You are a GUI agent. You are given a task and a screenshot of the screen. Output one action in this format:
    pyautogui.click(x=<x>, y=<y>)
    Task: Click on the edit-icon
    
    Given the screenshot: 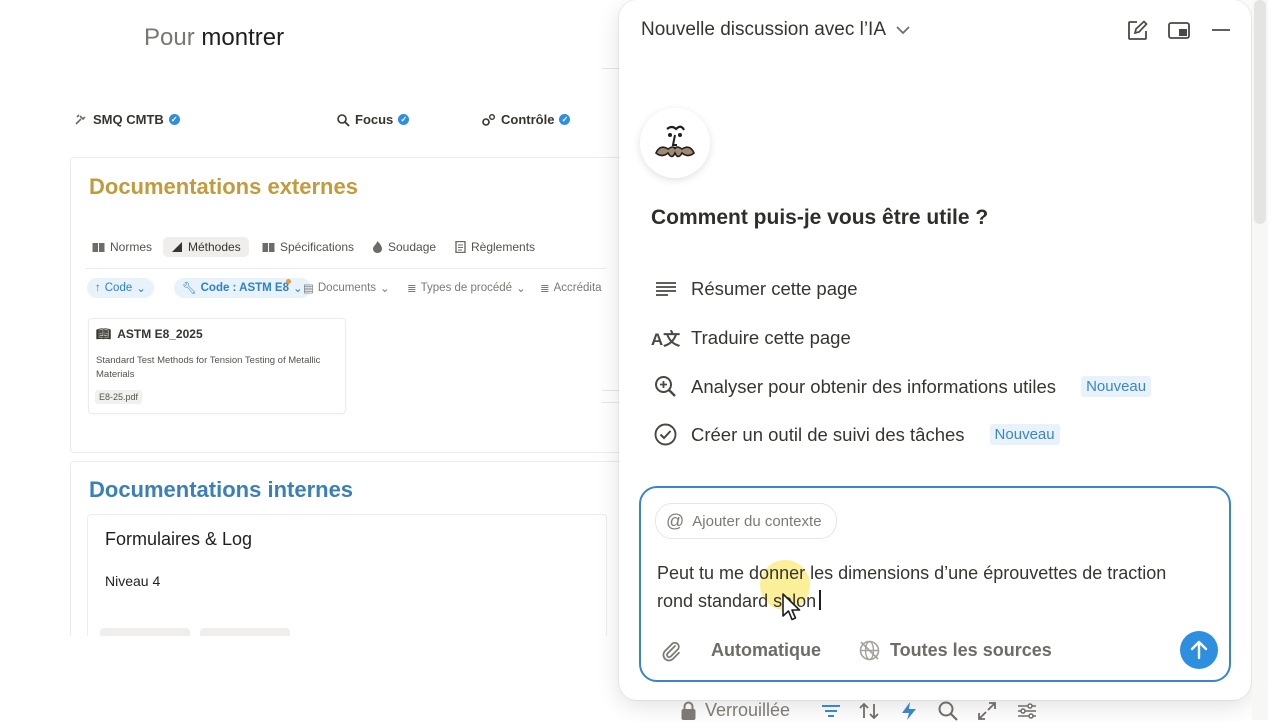 What is the action you would take?
    pyautogui.click(x=1137, y=29)
    